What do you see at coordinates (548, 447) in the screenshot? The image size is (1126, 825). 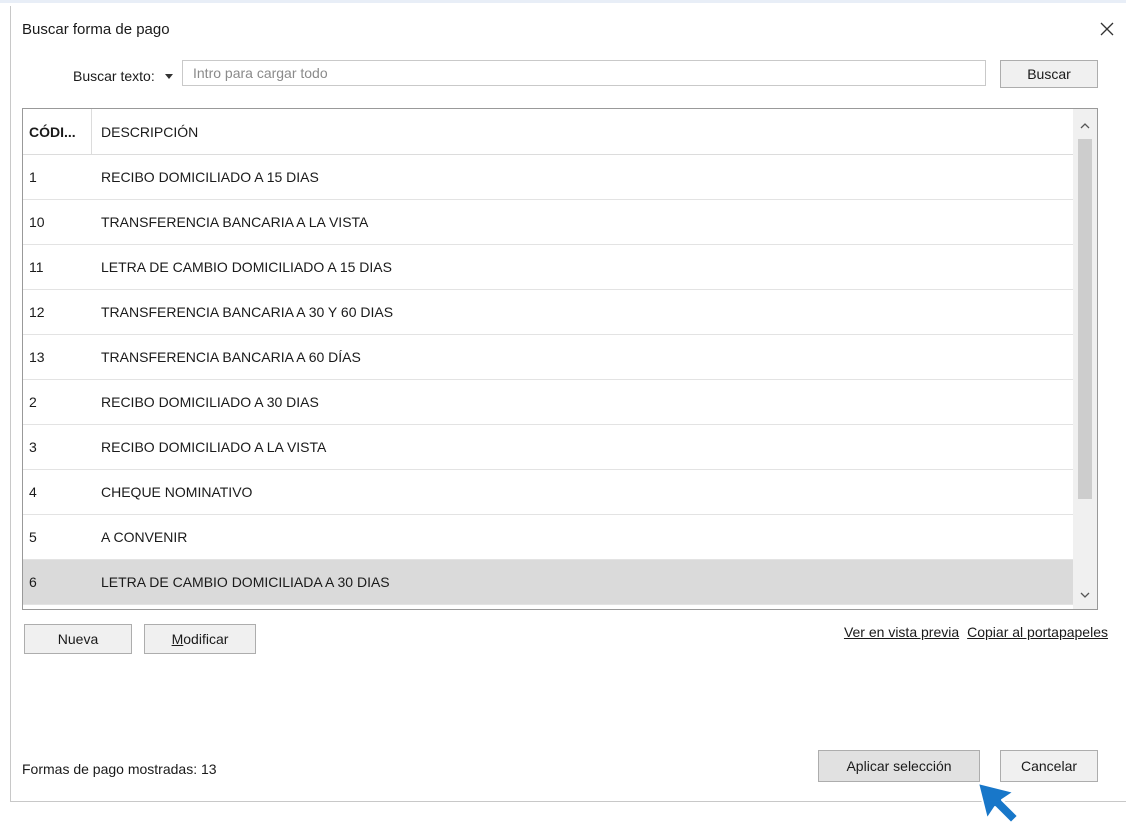 I see `table-row: 3 RECIBO DOMICILIADO A LA VISTA` at bounding box center [548, 447].